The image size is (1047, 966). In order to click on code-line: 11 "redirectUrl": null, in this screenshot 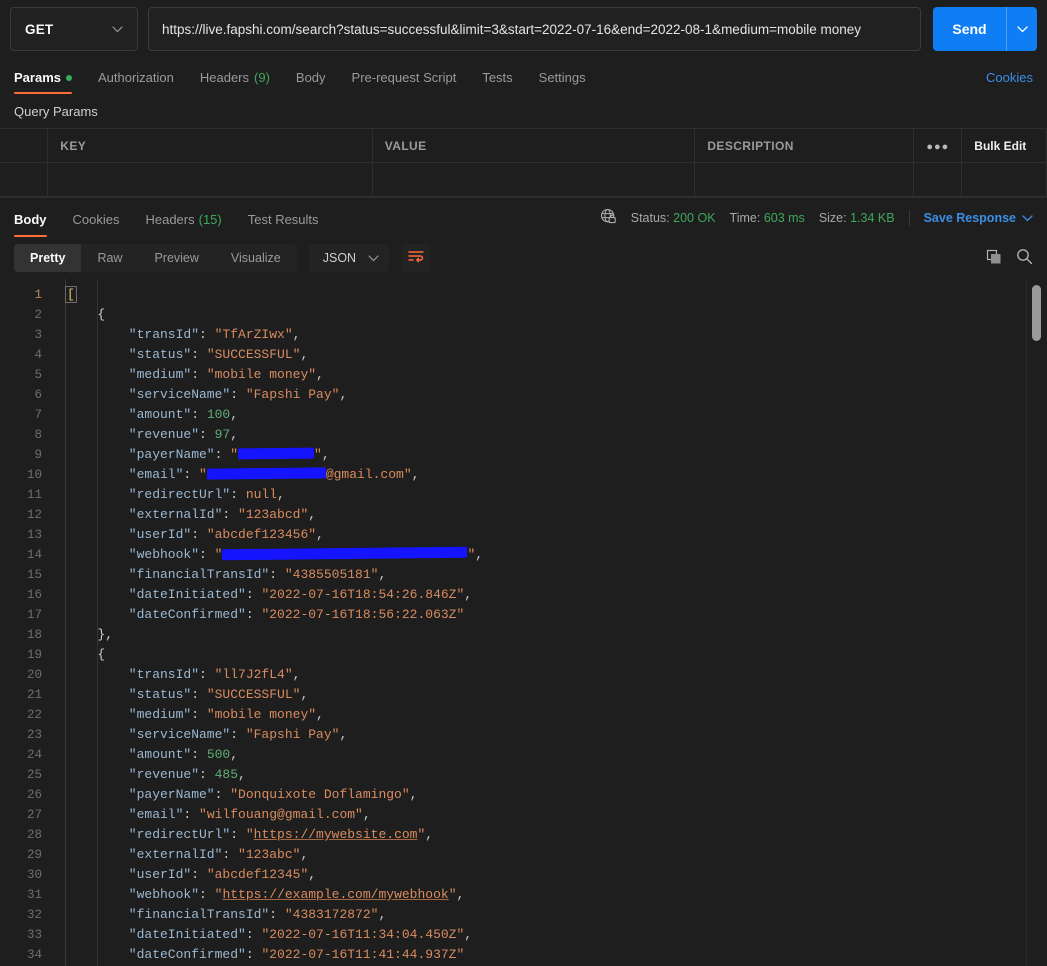, I will do `click(523, 495)`.